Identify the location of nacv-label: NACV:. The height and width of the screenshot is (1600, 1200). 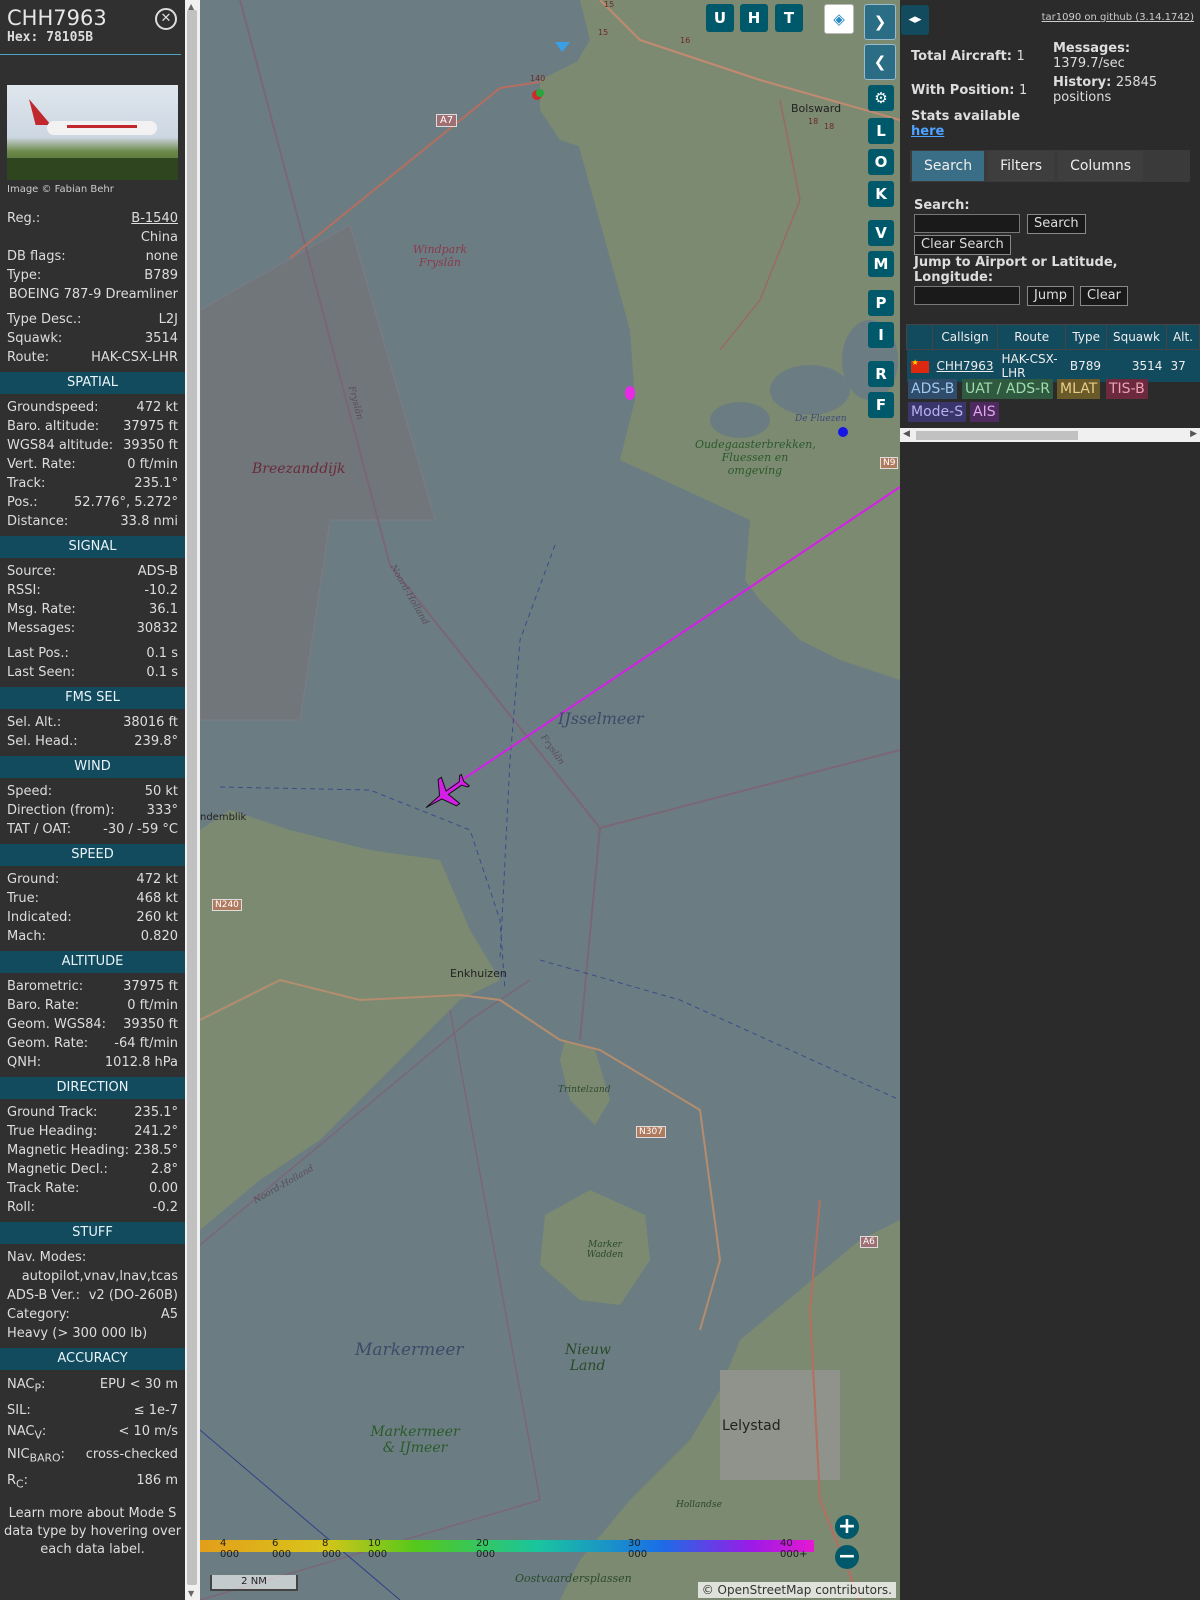
(27, 1432).